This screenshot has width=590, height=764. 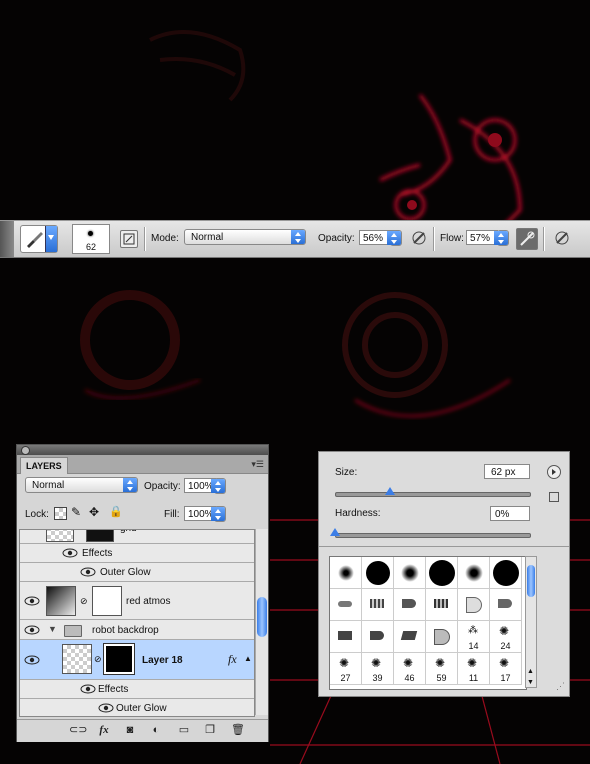 I want to click on new-layer-icon: ❐, so click(x=210, y=730).